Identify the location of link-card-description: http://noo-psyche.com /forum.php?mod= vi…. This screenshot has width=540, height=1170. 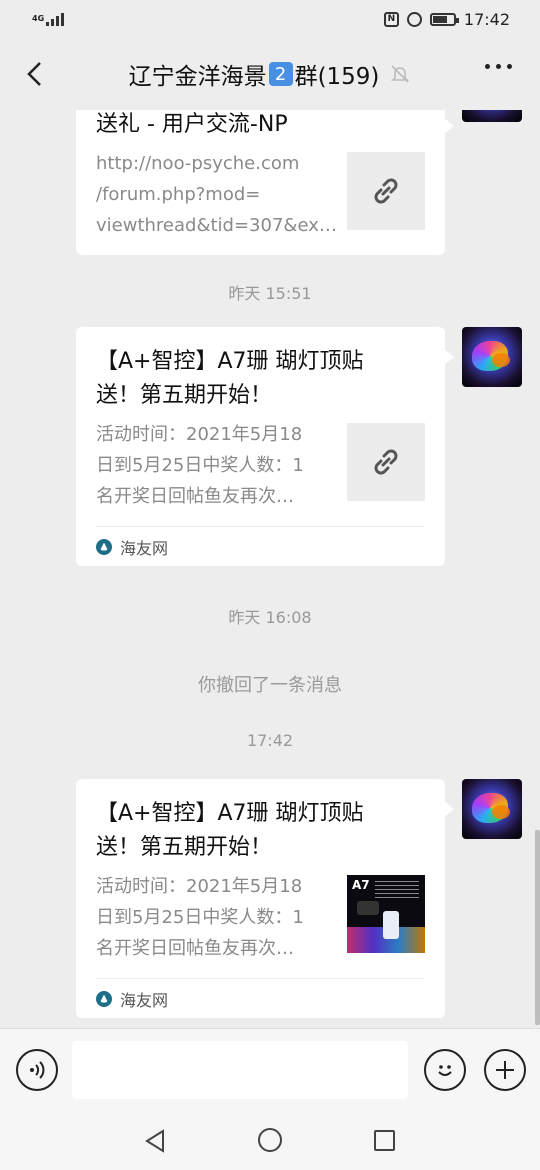
(216, 194).